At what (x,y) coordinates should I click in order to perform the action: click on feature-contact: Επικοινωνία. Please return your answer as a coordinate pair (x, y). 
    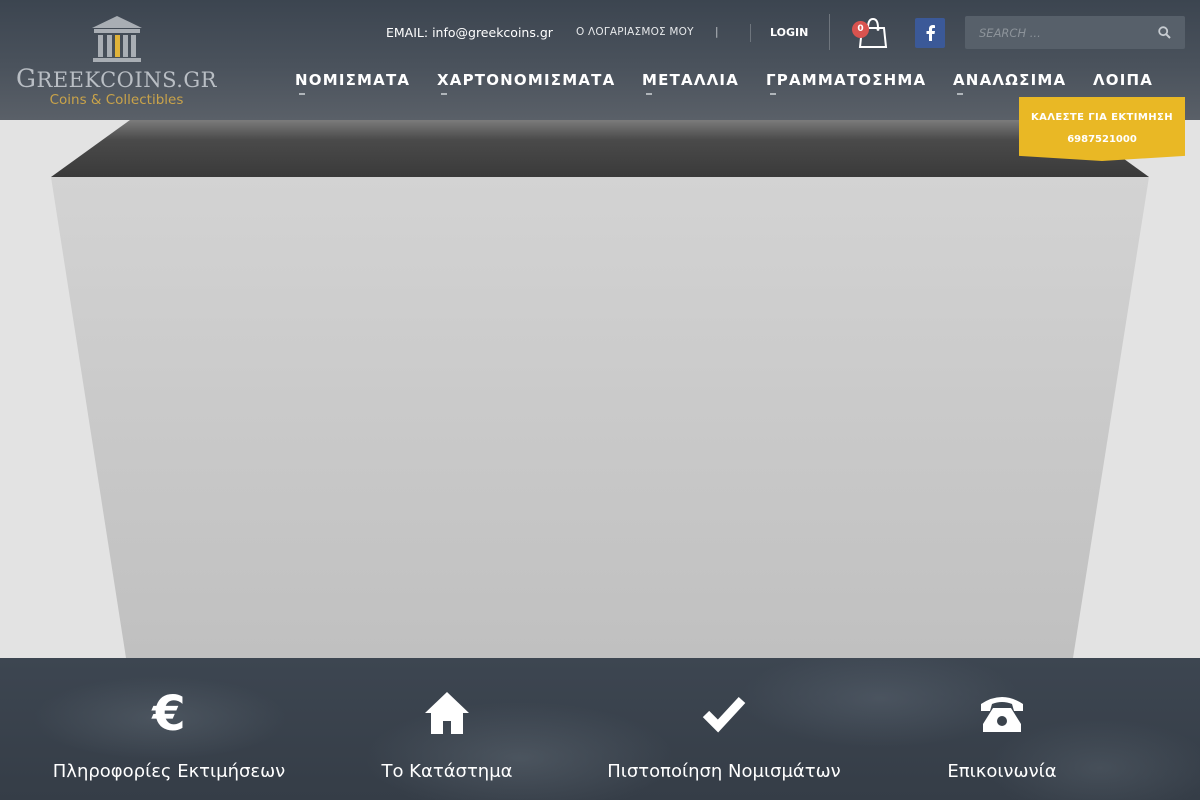
    Looking at the image, I should click on (1002, 729).